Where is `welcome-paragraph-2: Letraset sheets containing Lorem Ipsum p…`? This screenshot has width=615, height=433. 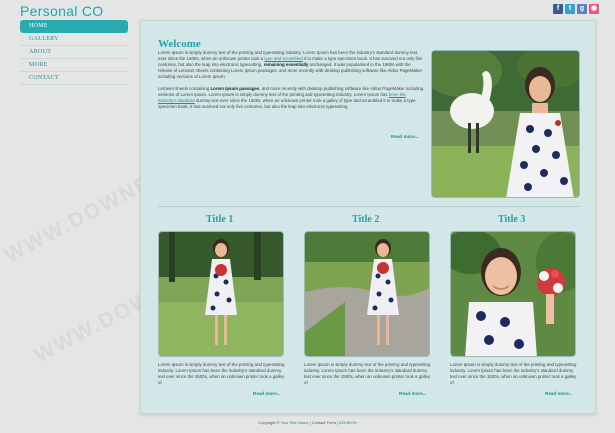
welcome-paragraph-2: Letraset sheets containing Lorem Ipsum p… is located at coordinates (291, 98).